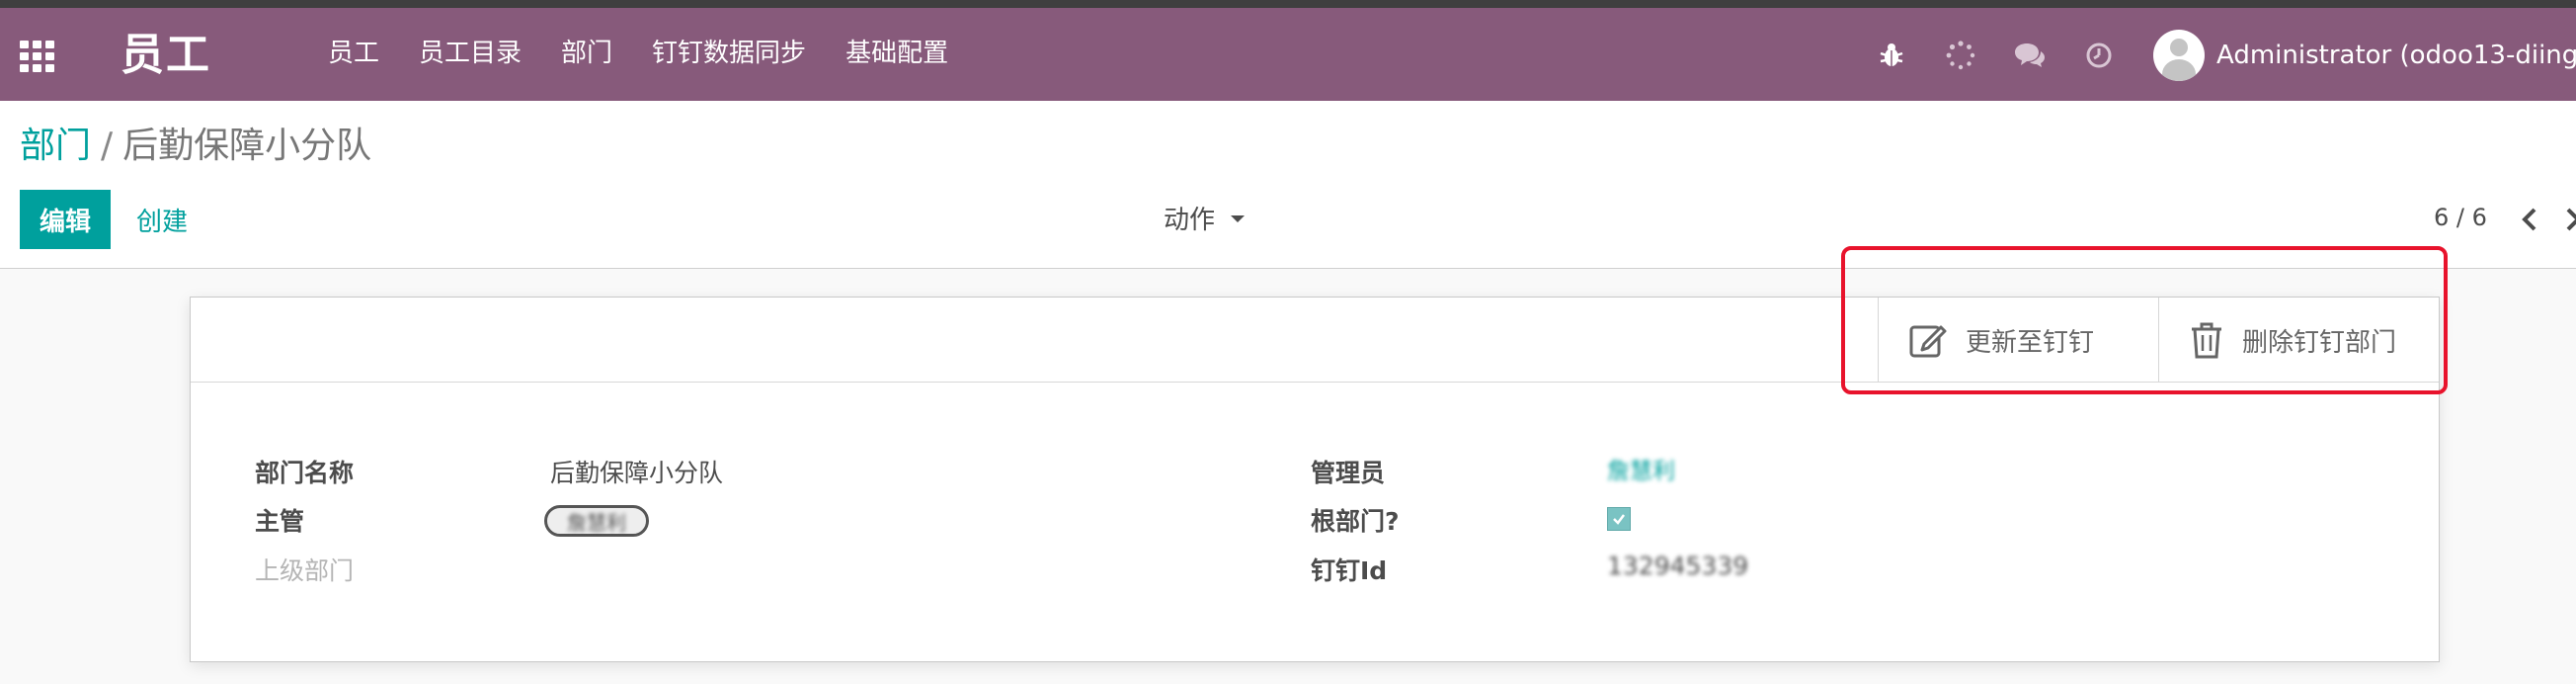 The image size is (2576, 684). I want to click on highlight-annotation-box, so click(2144, 320).